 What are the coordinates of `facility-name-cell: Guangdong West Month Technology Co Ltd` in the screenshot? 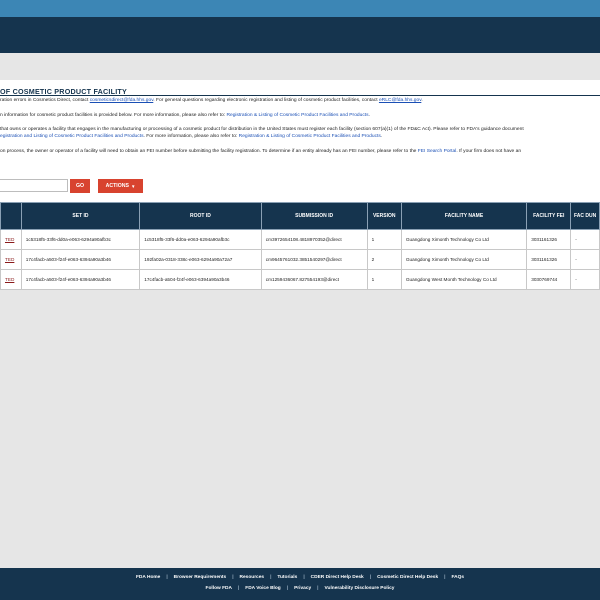 It's located at (464, 279).